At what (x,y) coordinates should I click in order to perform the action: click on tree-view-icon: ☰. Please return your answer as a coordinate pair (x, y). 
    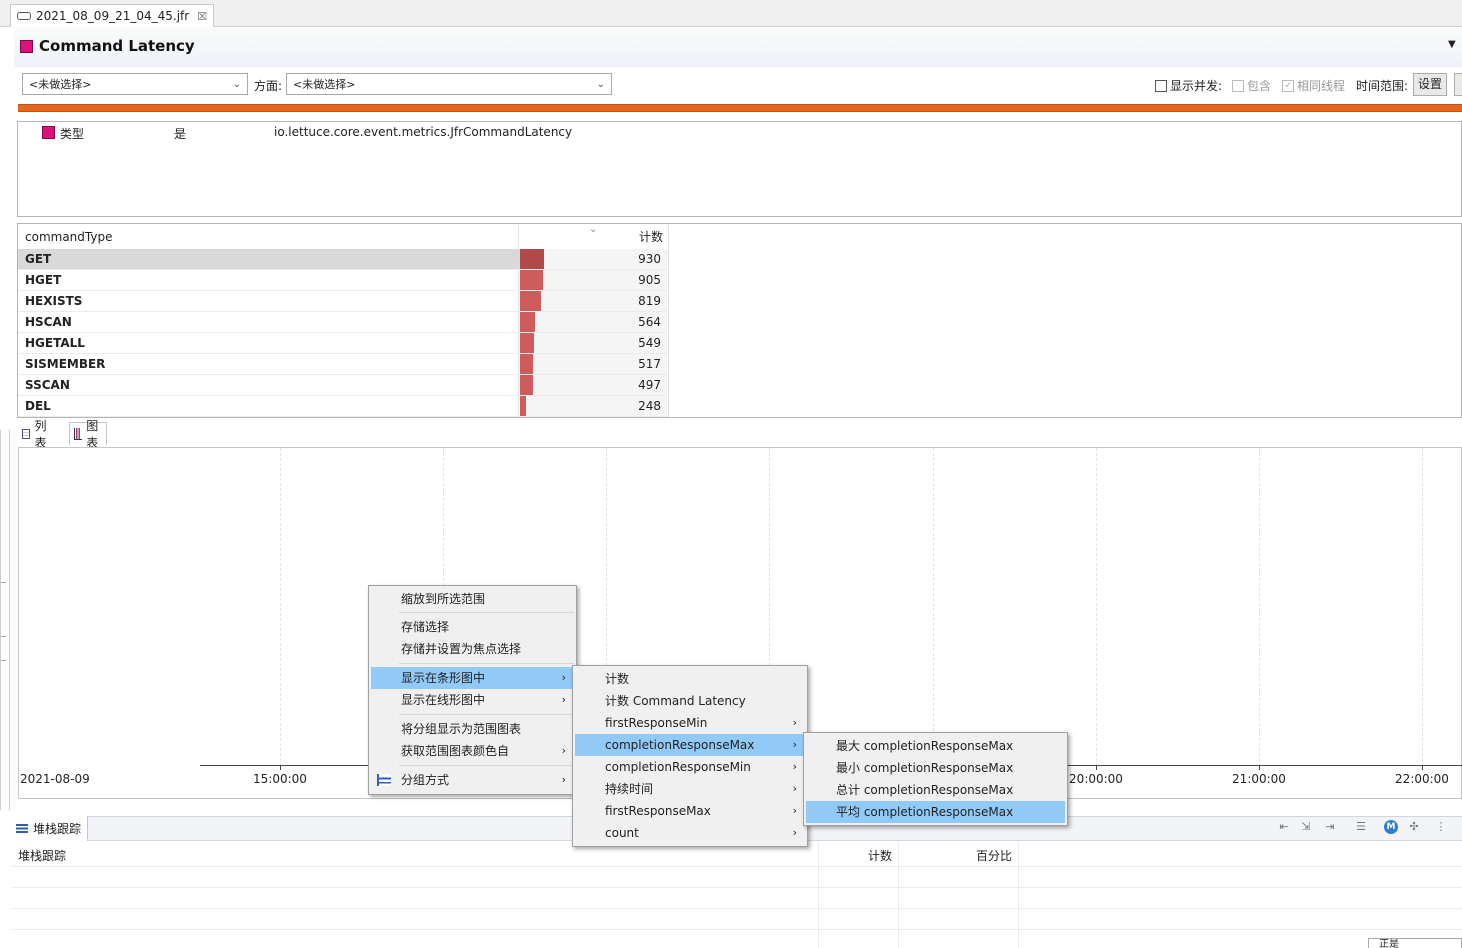
    Looking at the image, I should click on (1361, 827).